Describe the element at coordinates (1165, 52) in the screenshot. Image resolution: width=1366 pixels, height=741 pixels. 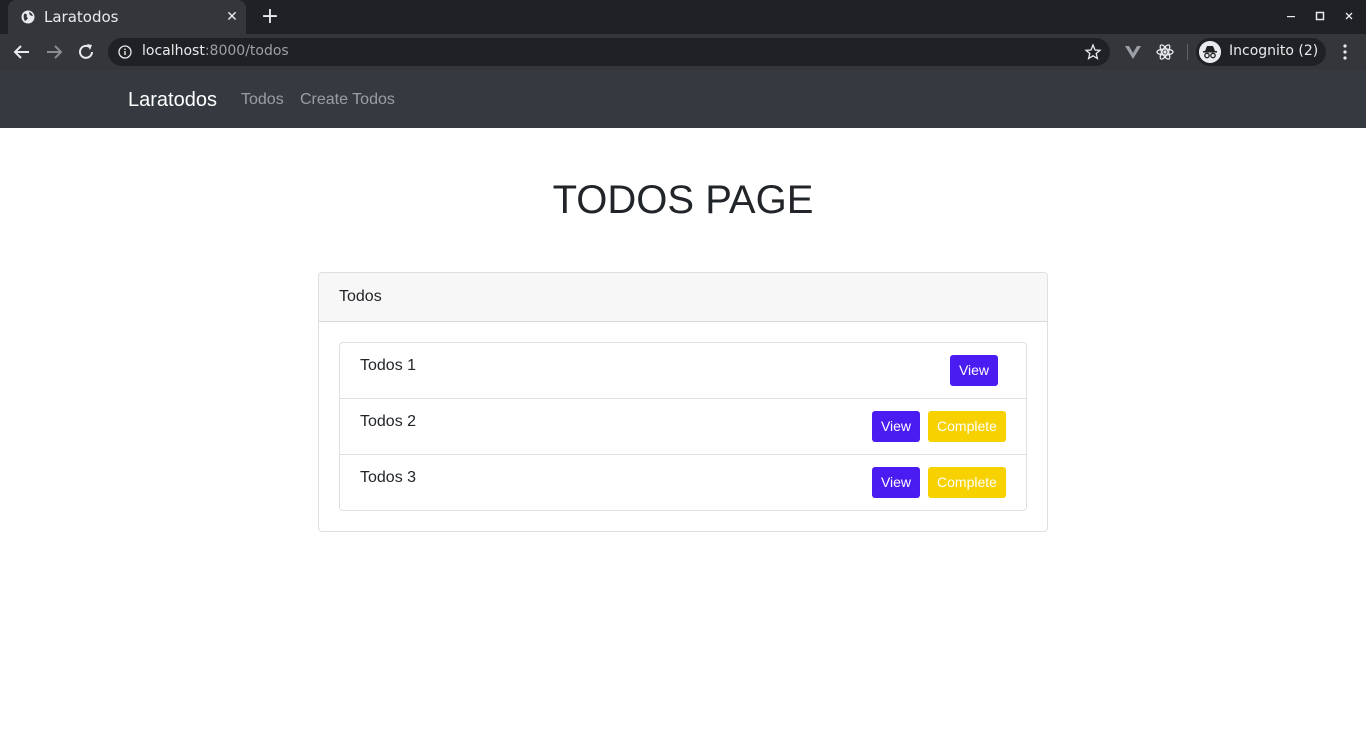
I see `react-devtools-icon` at that location.